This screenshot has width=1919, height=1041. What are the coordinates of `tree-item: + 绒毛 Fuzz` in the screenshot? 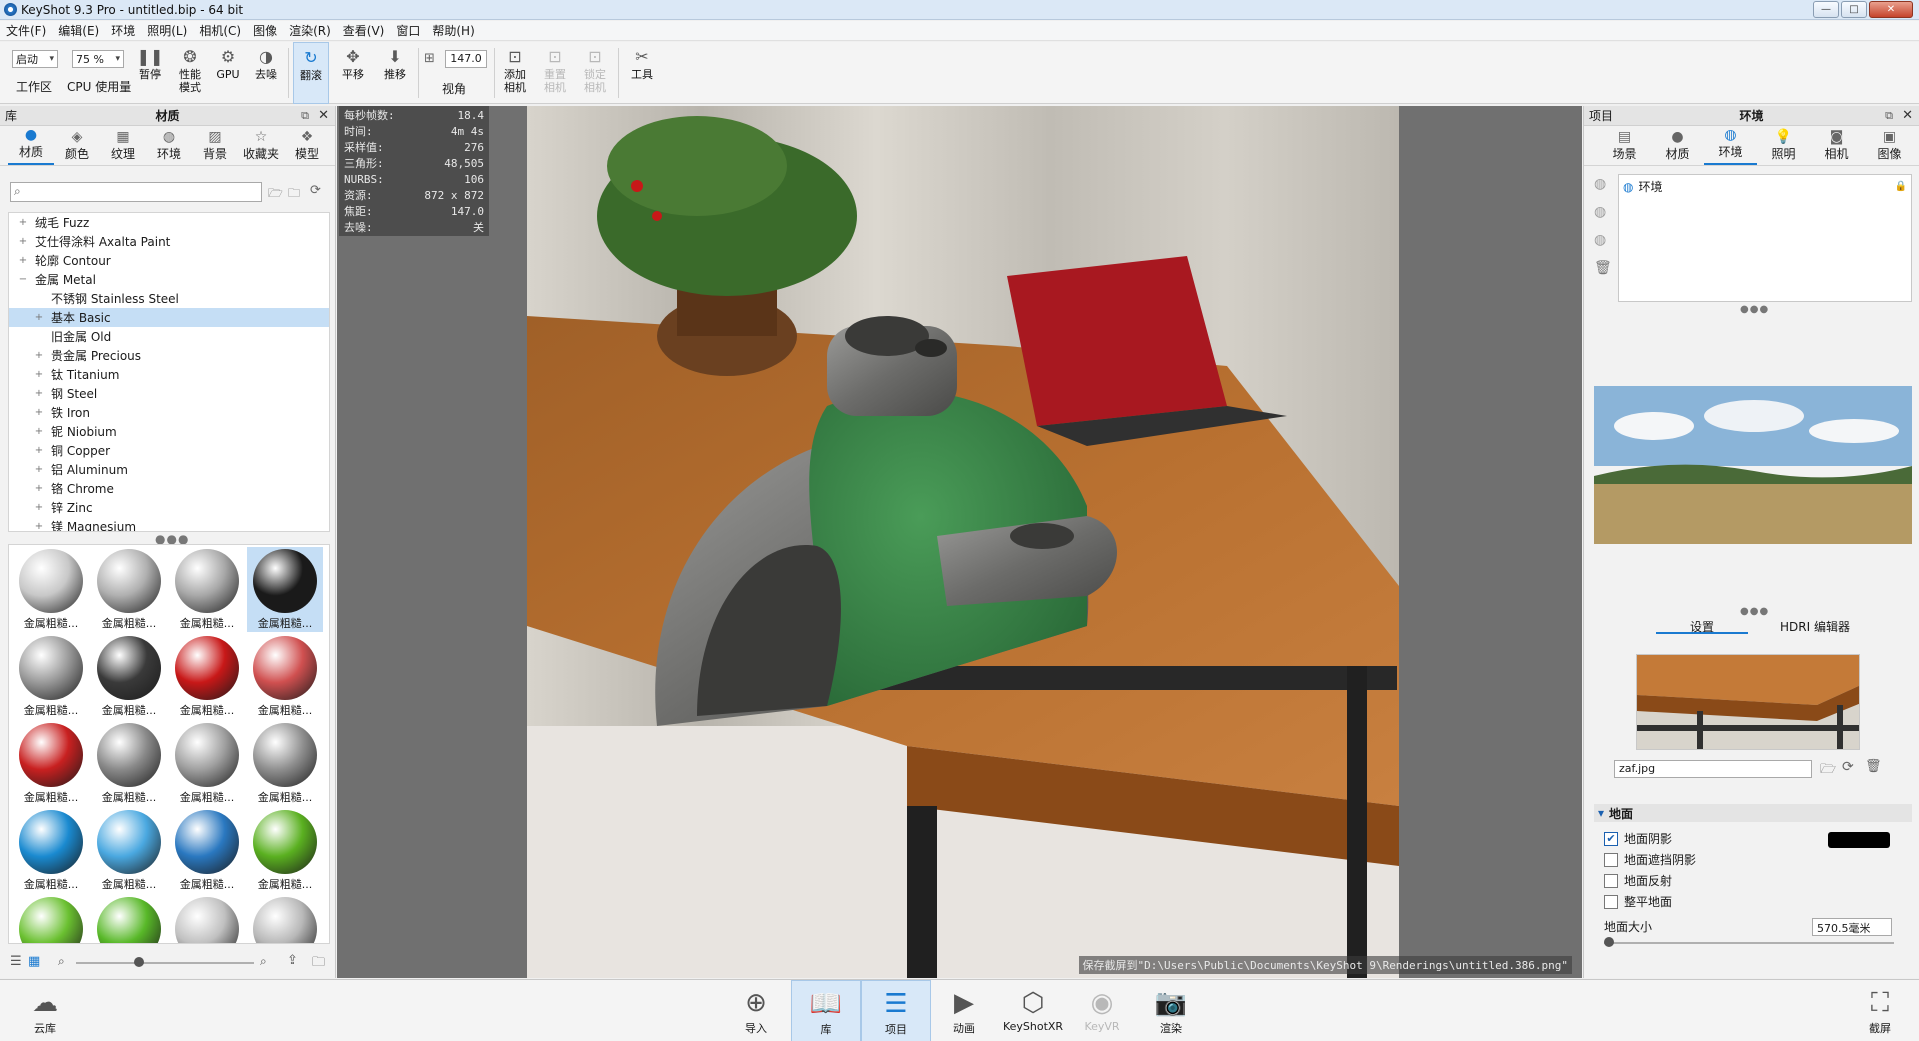 It's located at (169, 222).